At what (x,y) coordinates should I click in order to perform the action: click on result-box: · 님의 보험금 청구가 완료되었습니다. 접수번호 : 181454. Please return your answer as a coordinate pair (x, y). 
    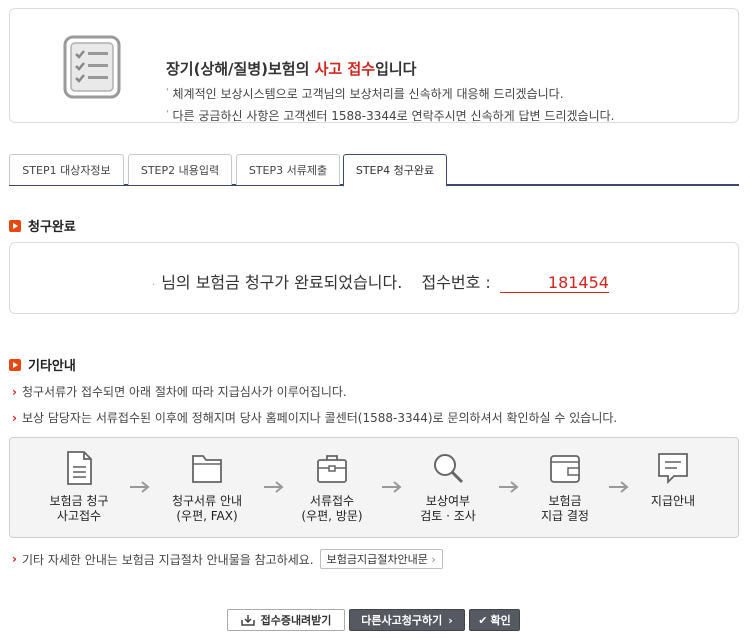
    Looking at the image, I should click on (374, 278).